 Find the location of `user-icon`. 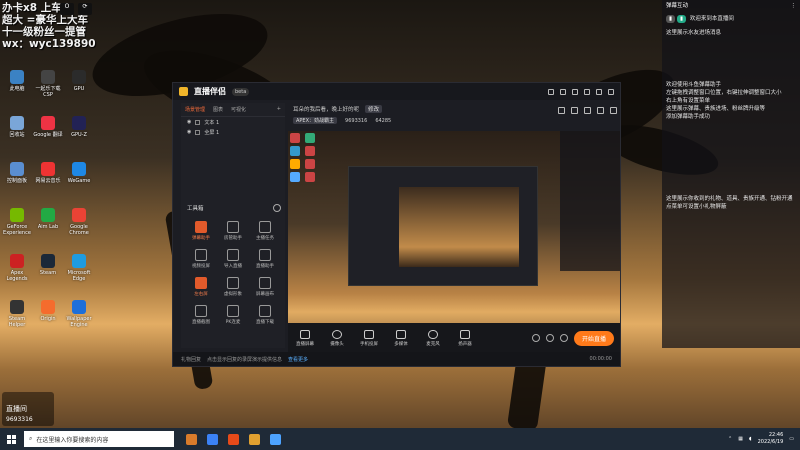

user-icon is located at coordinates (613, 110).